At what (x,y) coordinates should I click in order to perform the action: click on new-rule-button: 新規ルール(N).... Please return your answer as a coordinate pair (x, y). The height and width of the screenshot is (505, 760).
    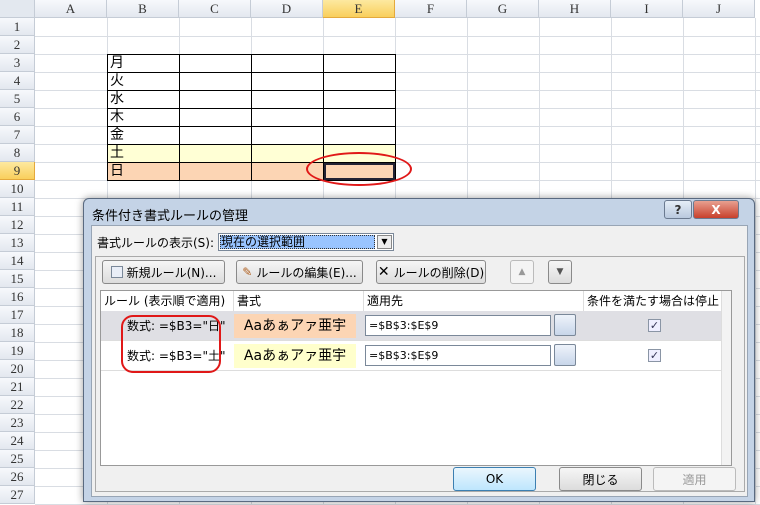
    Looking at the image, I should click on (163, 272).